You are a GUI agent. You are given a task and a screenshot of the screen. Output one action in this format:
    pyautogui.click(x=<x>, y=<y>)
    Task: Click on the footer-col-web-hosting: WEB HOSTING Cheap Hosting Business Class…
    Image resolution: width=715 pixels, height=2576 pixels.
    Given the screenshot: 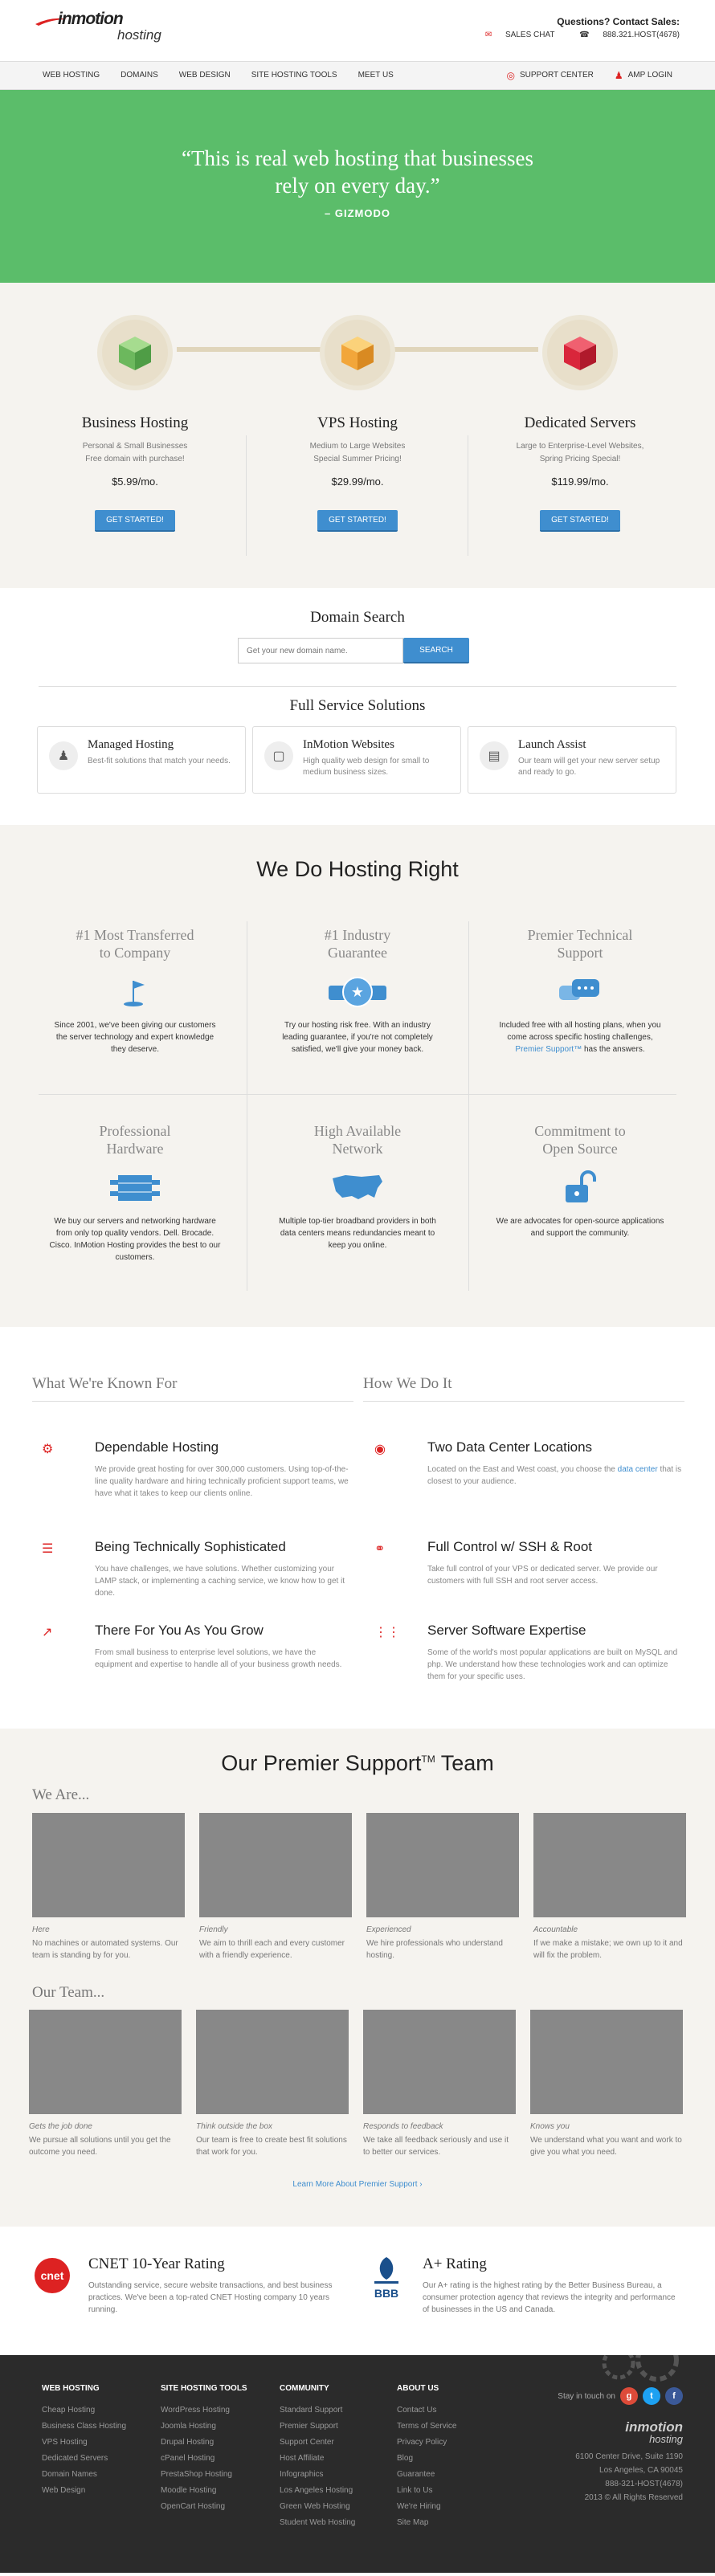 What is the action you would take?
    pyautogui.click(x=98, y=2441)
    